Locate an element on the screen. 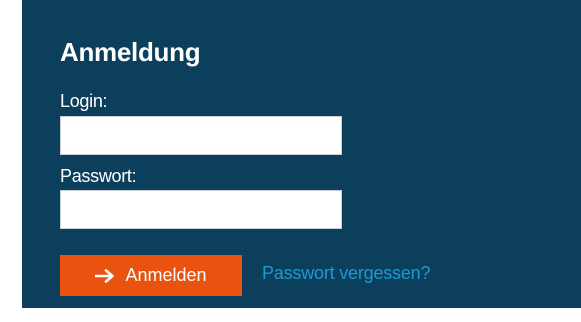 Image resolution: width=581 pixels, height=322 pixels. login-input is located at coordinates (201, 135).